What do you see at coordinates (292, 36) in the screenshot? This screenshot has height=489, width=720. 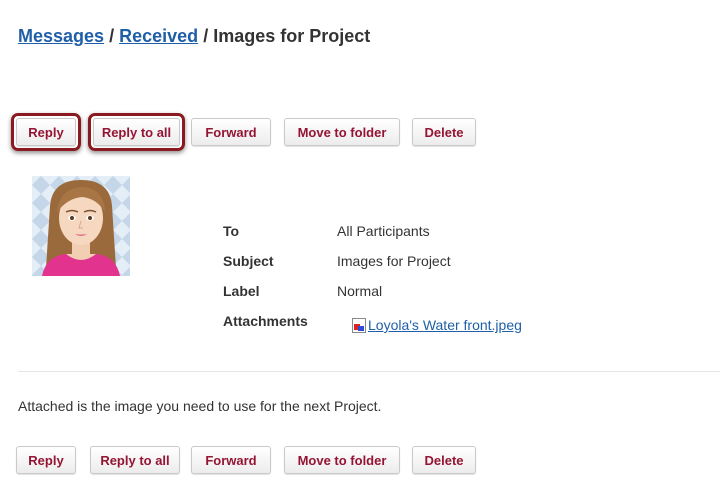 I see `page-title: Images for Project` at bounding box center [292, 36].